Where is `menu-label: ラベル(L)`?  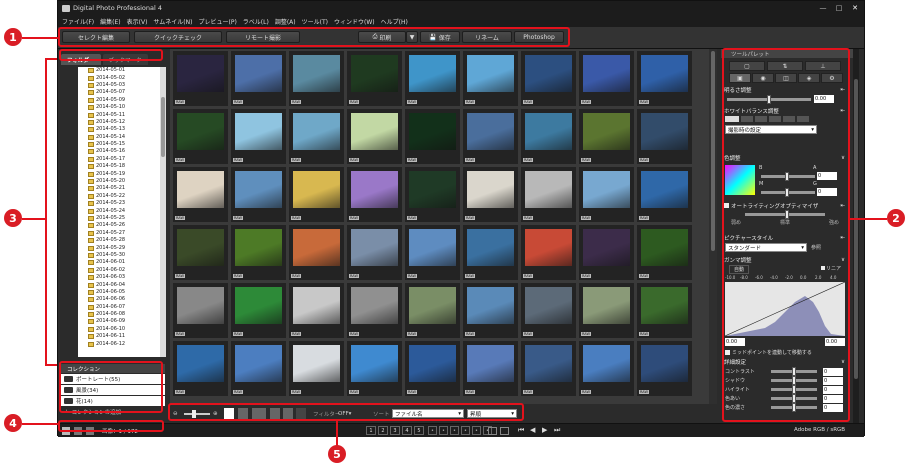 menu-label: ラベル(L) is located at coordinates (256, 21).